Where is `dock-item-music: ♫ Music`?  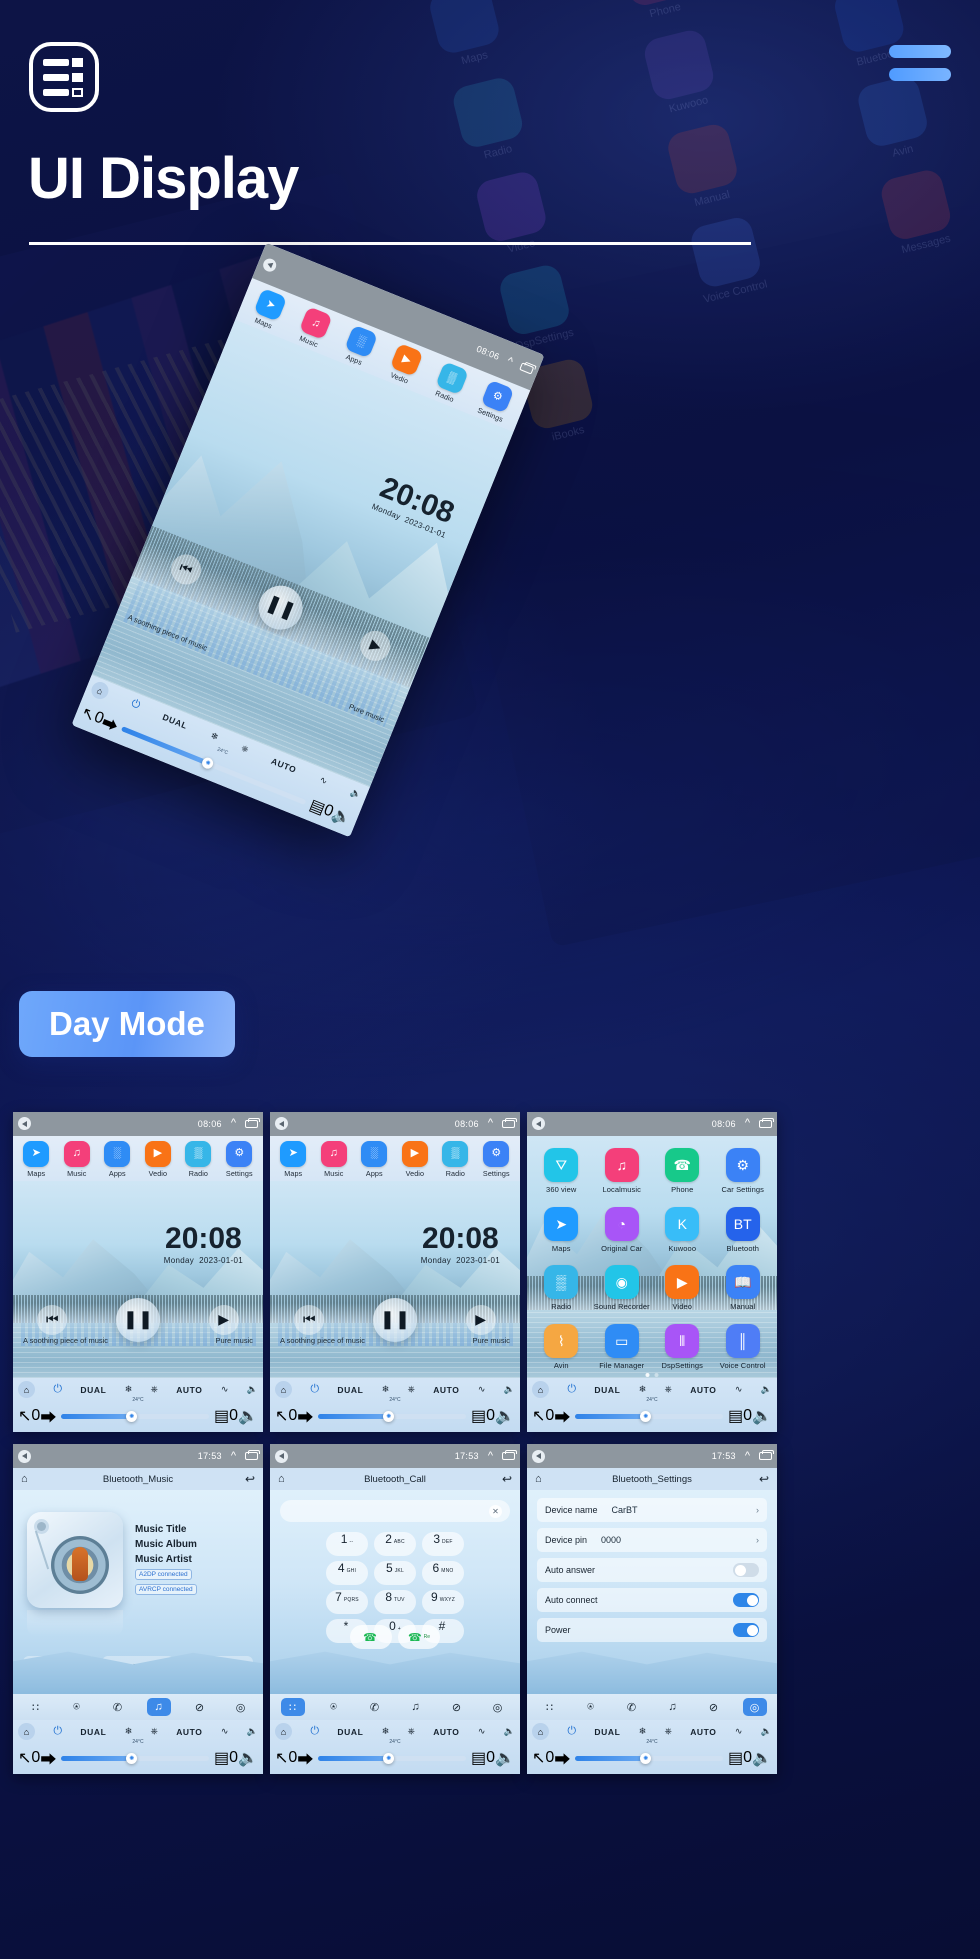
dock-item-music: ♫ Music is located at coordinates (314, 328).